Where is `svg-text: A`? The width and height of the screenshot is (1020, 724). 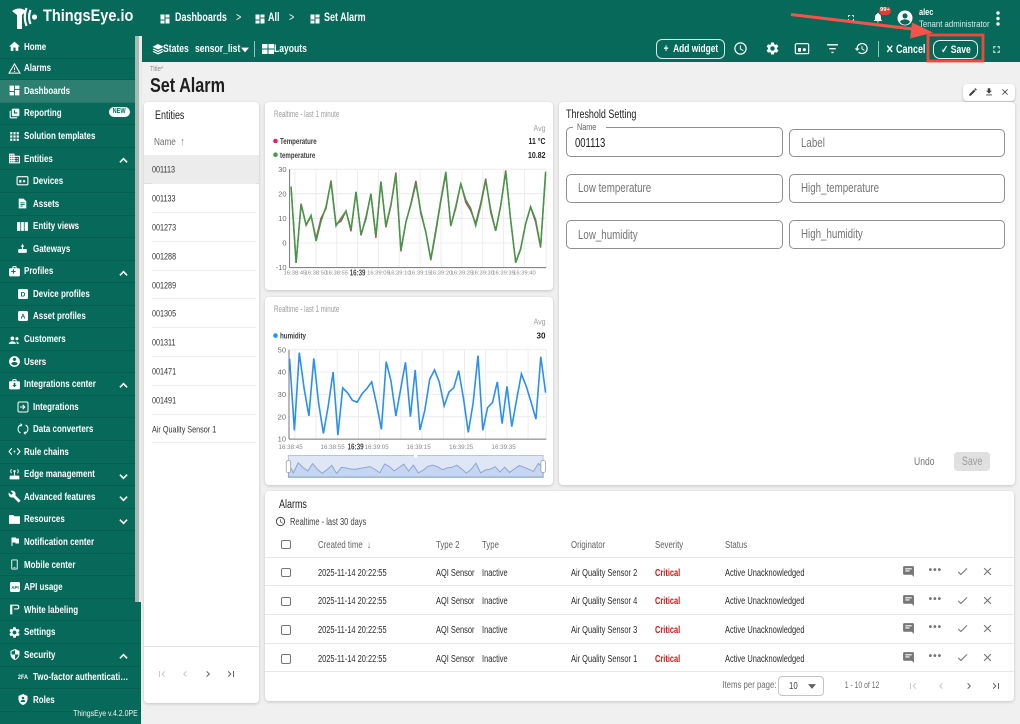
svg-text: A is located at coordinates (22, 317).